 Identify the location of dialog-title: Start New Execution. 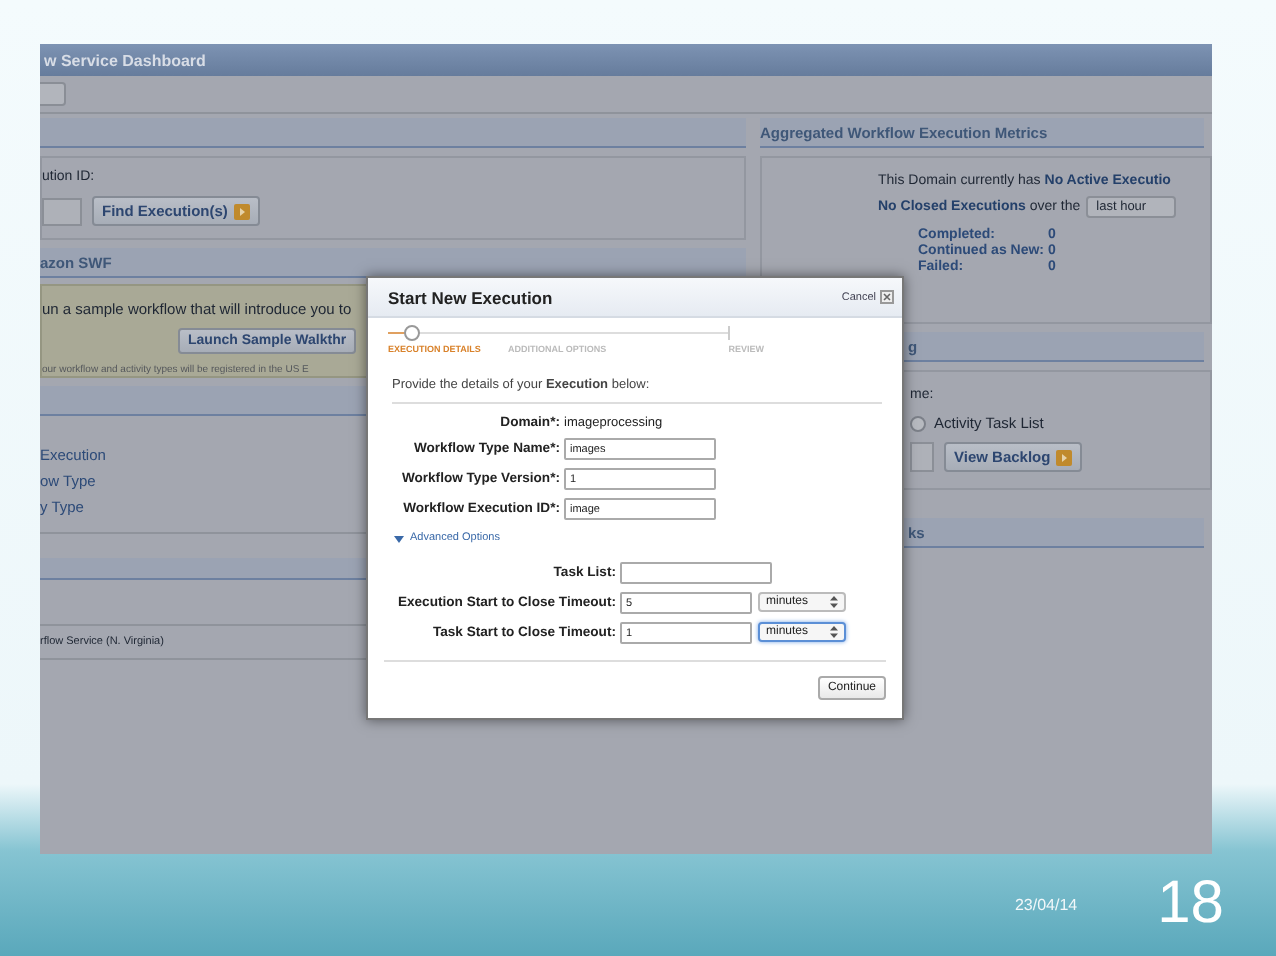
(470, 297).